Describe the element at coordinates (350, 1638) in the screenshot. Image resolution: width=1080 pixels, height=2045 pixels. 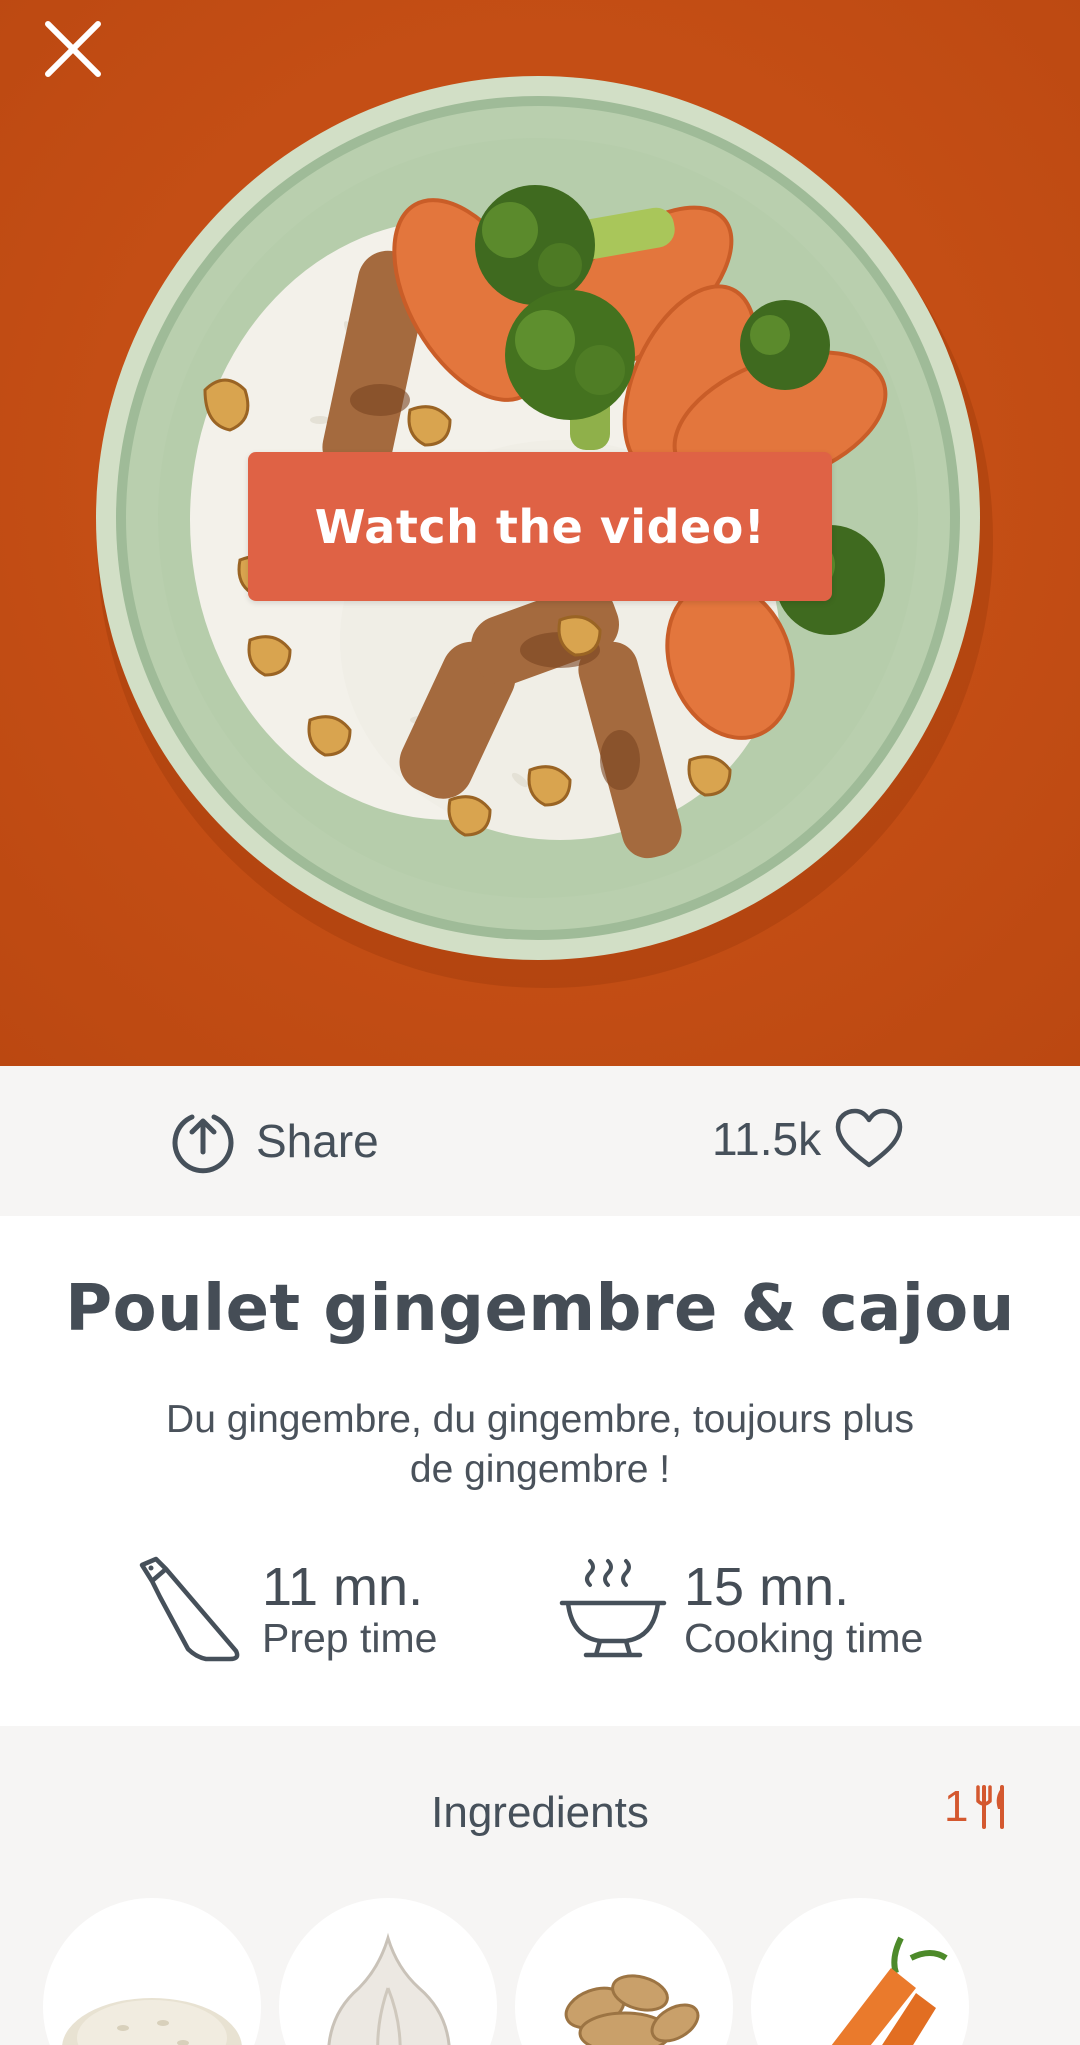
I see `prep-time-label: Prep time` at that location.